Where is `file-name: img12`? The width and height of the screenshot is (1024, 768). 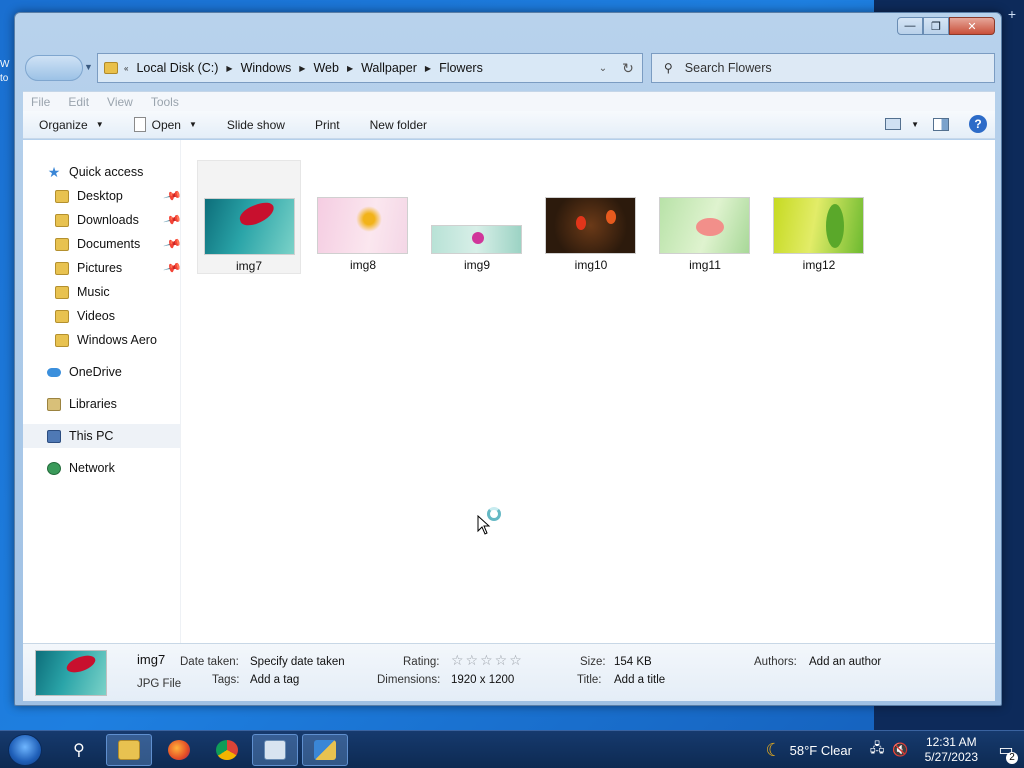 file-name: img12 is located at coordinates (819, 265).